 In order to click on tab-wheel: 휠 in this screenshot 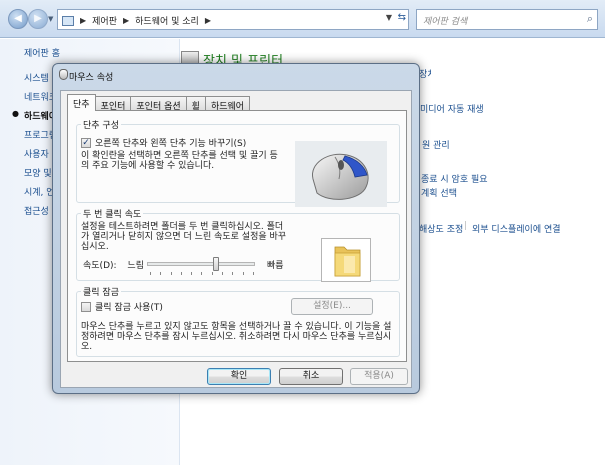, I will do `click(195, 104)`.